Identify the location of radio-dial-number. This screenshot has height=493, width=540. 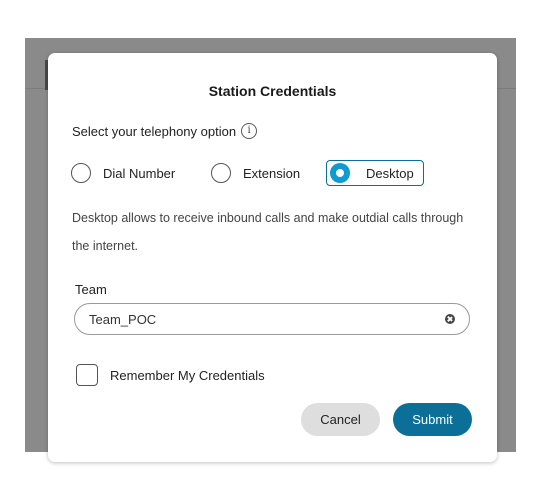
(81, 173).